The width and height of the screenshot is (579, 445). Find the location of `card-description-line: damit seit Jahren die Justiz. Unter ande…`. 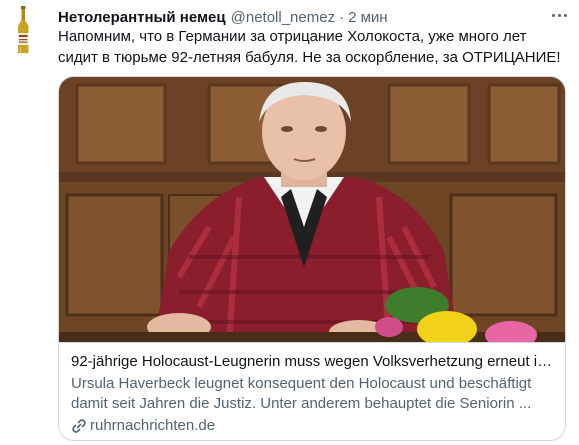

card-description-line: damit seit Jahren die Justiz. Unter ande… is located at coordinates (301, 403).